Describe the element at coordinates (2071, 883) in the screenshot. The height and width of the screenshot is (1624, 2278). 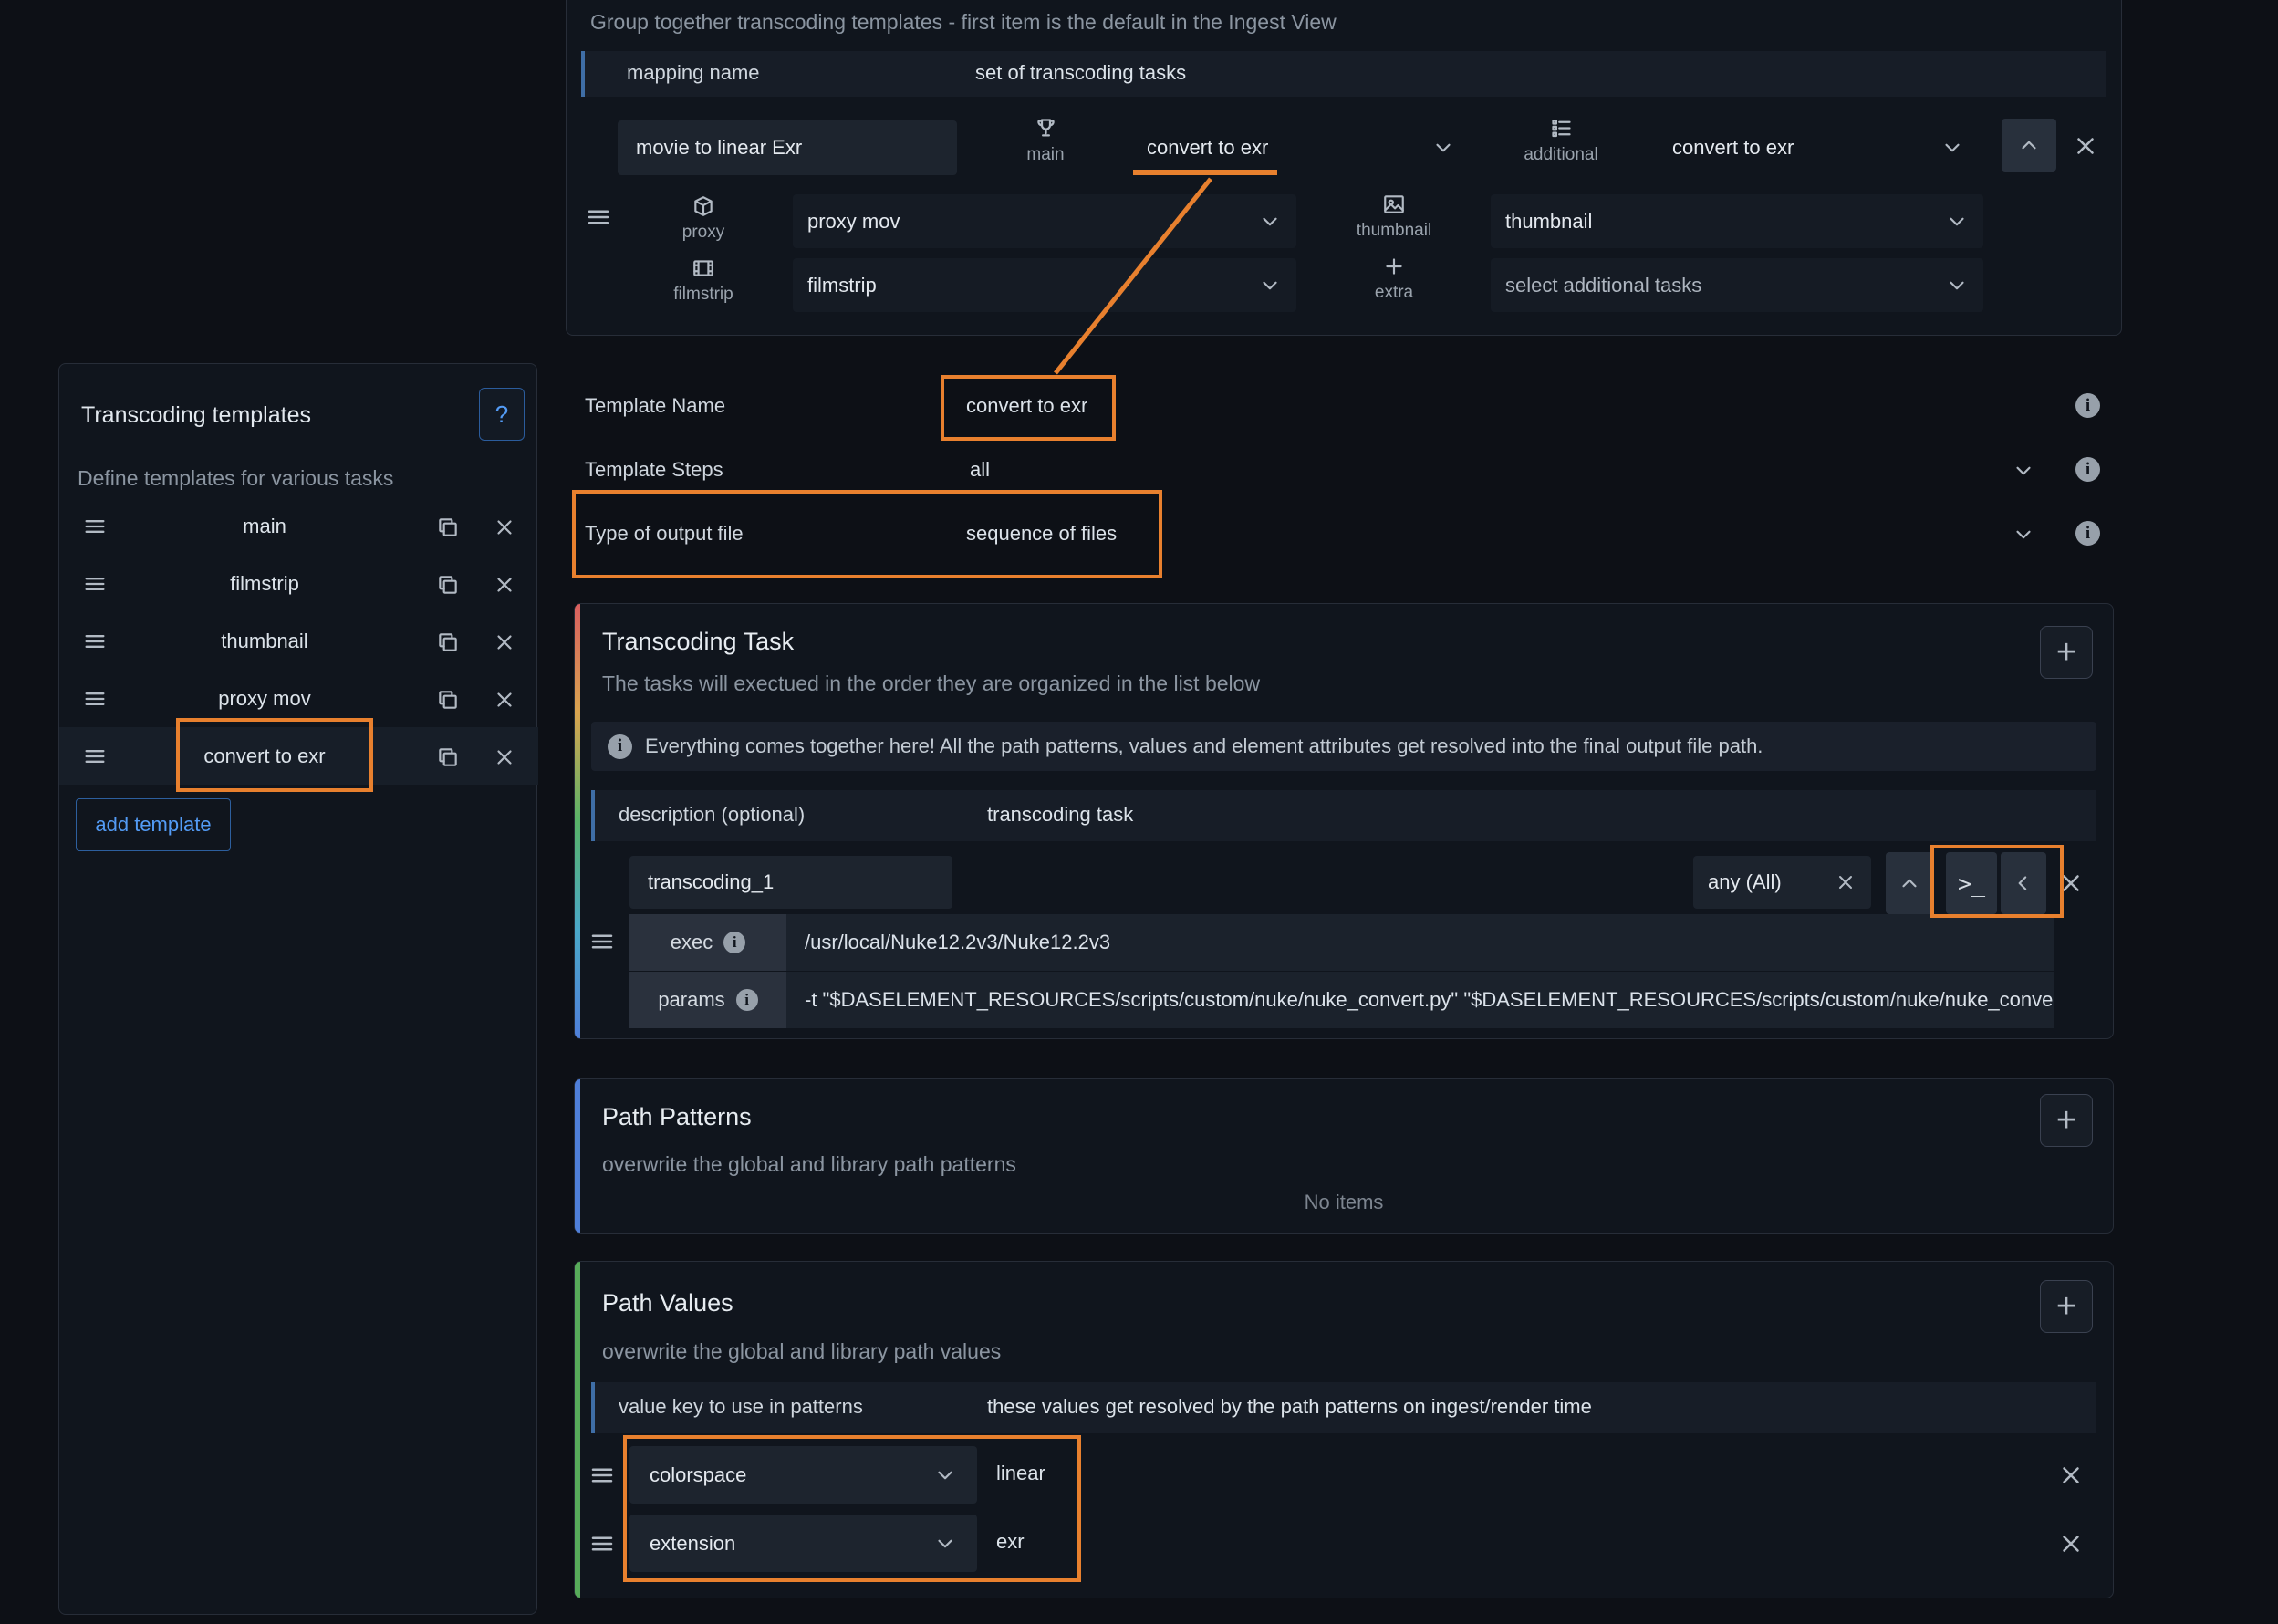
I see `delete-task-button` at that location.